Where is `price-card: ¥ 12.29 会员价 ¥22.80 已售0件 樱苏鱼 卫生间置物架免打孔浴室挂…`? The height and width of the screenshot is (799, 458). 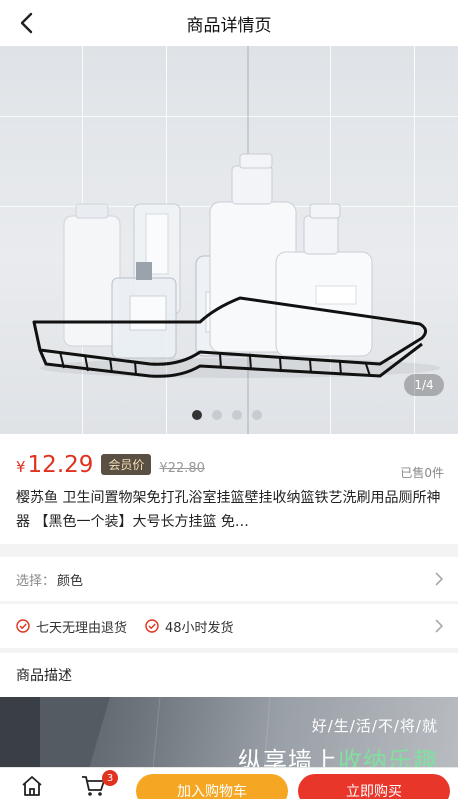 price-card: ¥ 12.29 会员价 ¥22.80 已售0件 樱苏鱼 卫生间置物架免打孔浴室挂… is located at coordinates (229, 489).